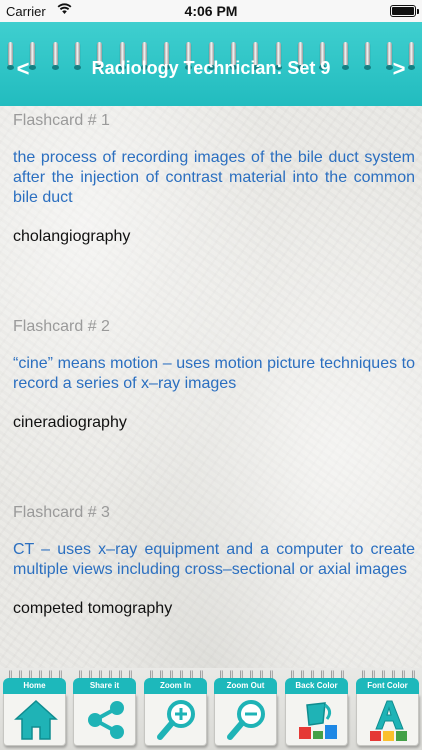 Image resolution: width=422 pixels, height=750 pixels. I want to click on back-color-label: Back Color, so click(316, 686).